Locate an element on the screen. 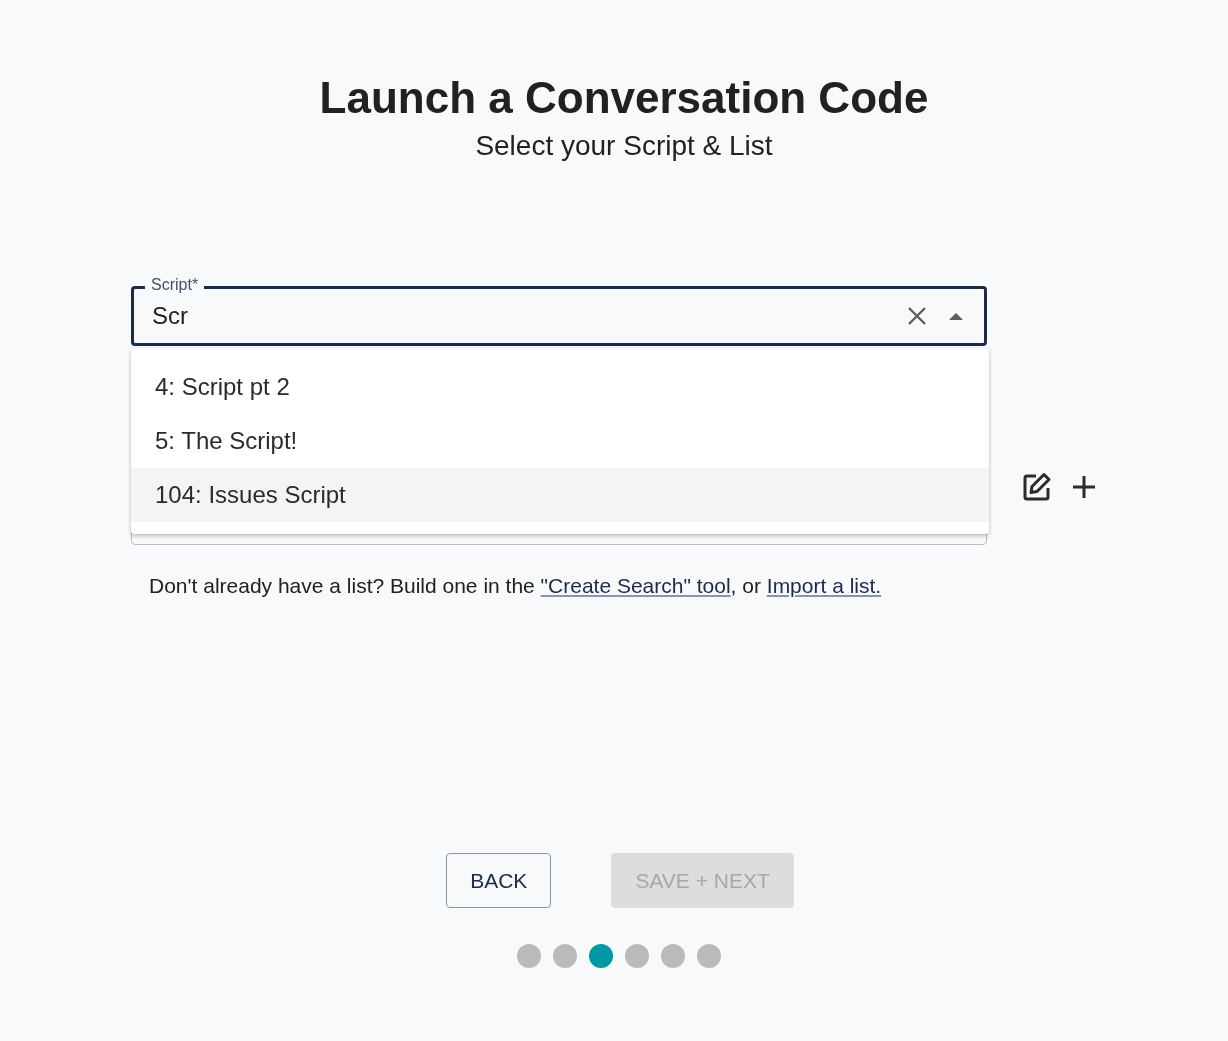 This screenshot has height=1041, width=1228. help-text: Don't already have a list? Build one in the "Create Search" tool, or Import a list. is located at coordinates (516, 586).